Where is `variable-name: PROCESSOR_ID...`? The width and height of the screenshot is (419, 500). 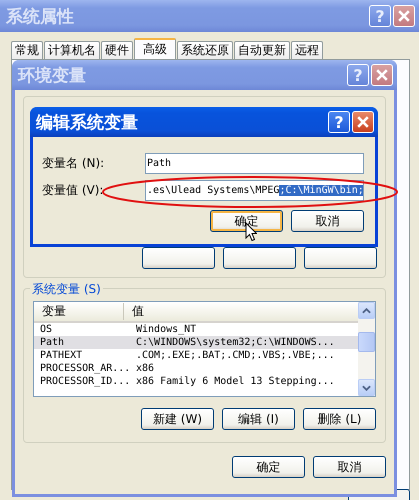
variable-name: PROCESSOR_ID... is located at coordinates (84, 381).